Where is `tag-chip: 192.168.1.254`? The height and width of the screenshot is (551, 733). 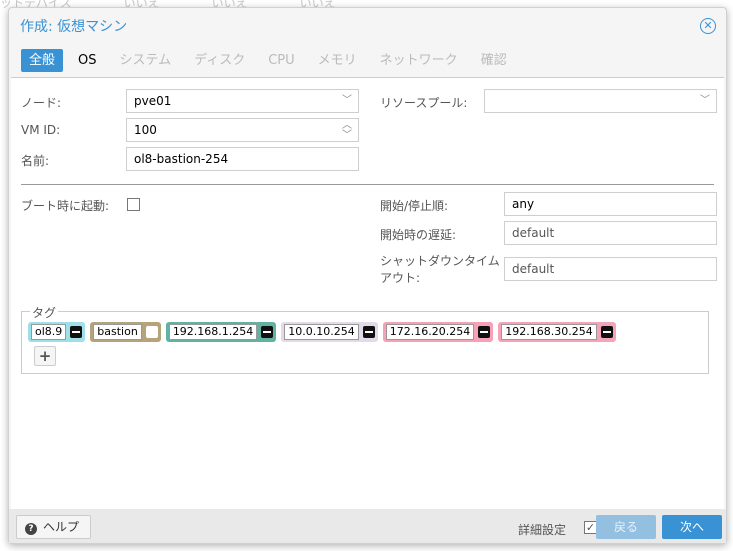
tag-chip: 192.168.1.254 is located at coordinates (221, 332).